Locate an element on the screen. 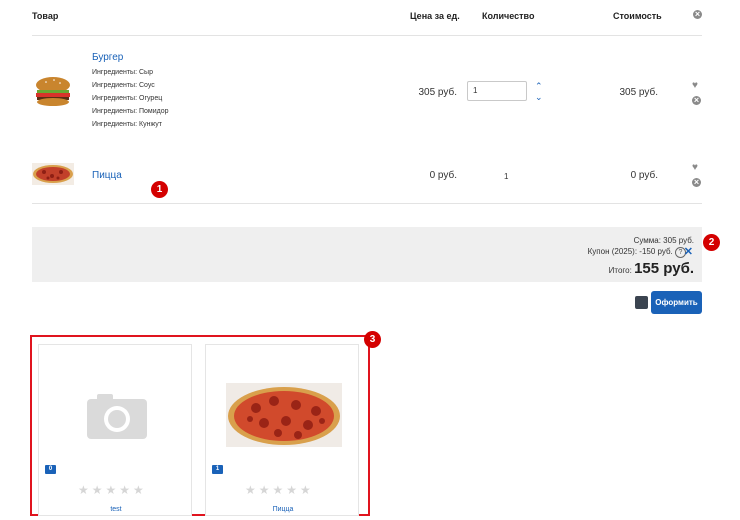 This screenshot has height=520, width=740. ingredient-value: Соус is located at coordinates (147, 85).